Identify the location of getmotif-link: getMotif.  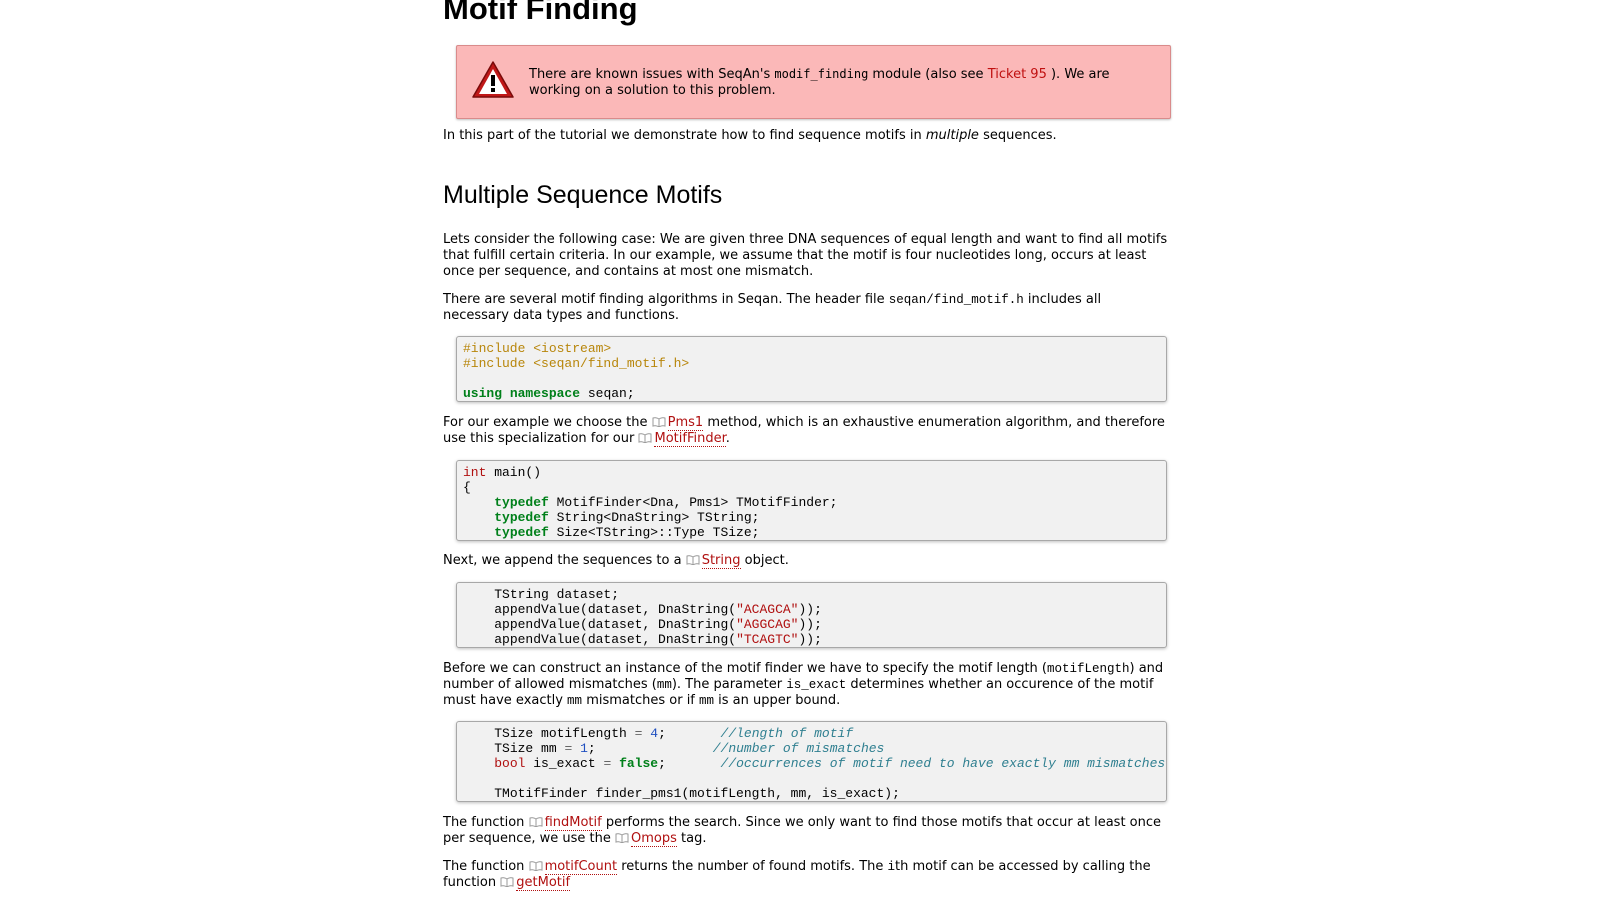
(543, 883).